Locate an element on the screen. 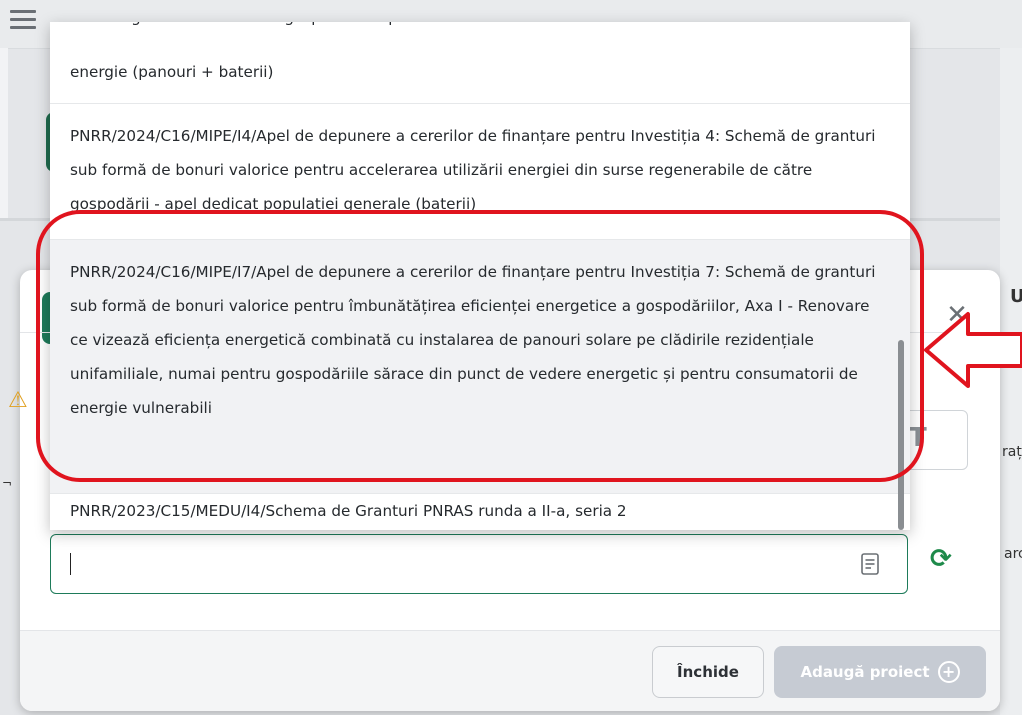  warning-icon: ⚠ is located at coordinates (18, 400).